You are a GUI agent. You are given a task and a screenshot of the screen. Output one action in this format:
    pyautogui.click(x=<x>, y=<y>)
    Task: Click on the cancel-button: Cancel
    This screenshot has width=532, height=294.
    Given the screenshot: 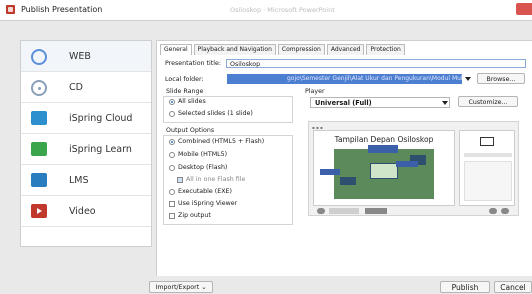 What is the action you would take?
    pyautogui.click(x=513, y=287)
    